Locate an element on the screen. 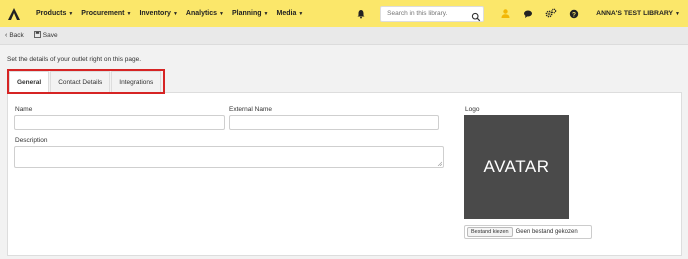  app-logo-icon is located at coordinates (14, 13).